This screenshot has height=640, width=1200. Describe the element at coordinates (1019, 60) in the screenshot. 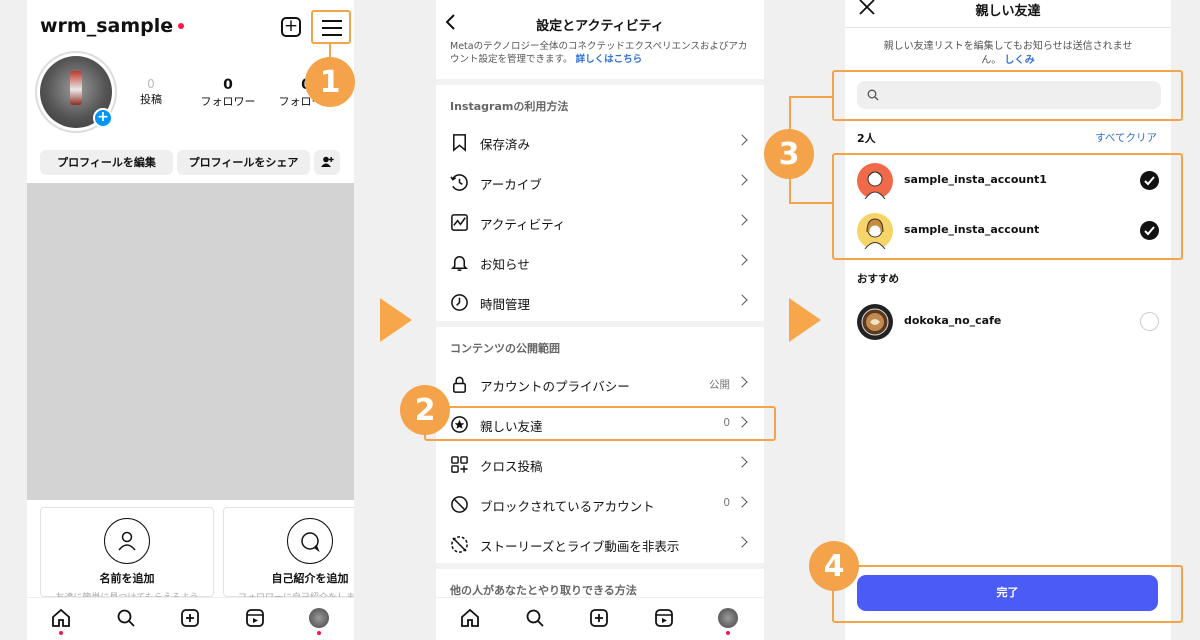

I see `how-it-works-link: しくみ` at that location.